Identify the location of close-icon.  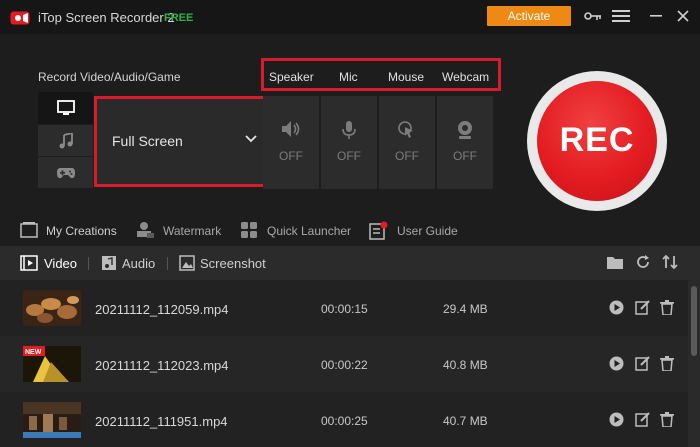
(683, 16).